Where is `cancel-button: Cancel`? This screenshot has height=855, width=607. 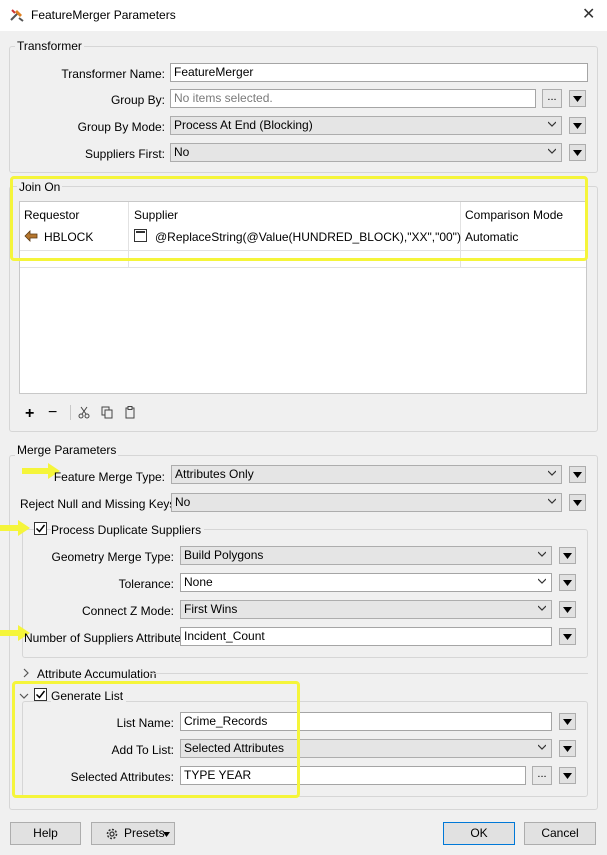 cancel-button: Cancel is located at coordinates (560, 833).